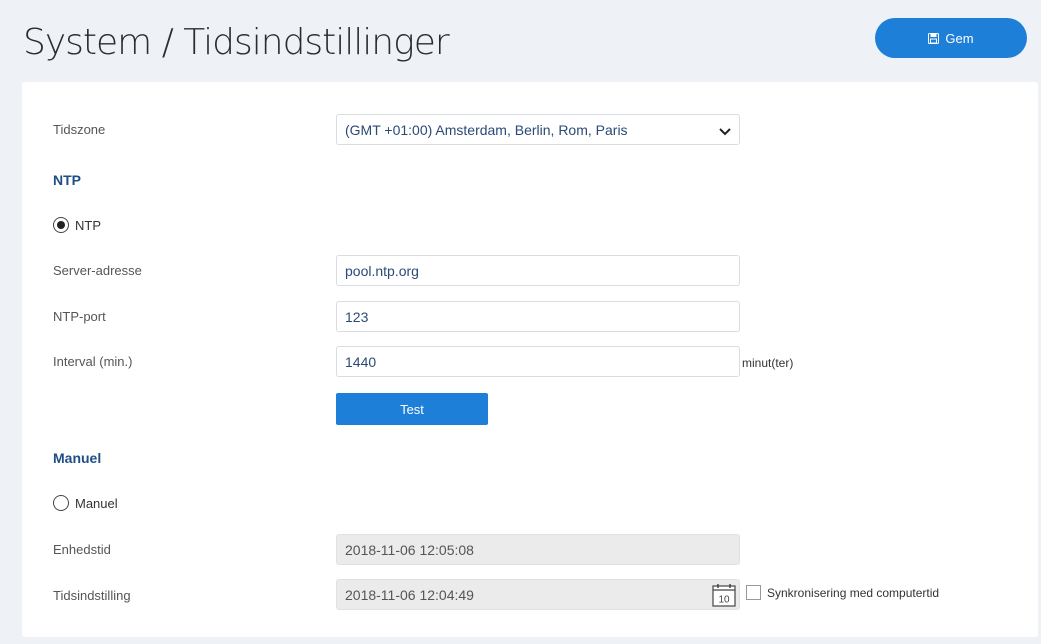 The height and width of the screenshot is (644, 1041). What do you see at coordinates (79, 316) in the screenshot?
I see `ntp-port-label: NTP-port` at bounding box center [79, 316].